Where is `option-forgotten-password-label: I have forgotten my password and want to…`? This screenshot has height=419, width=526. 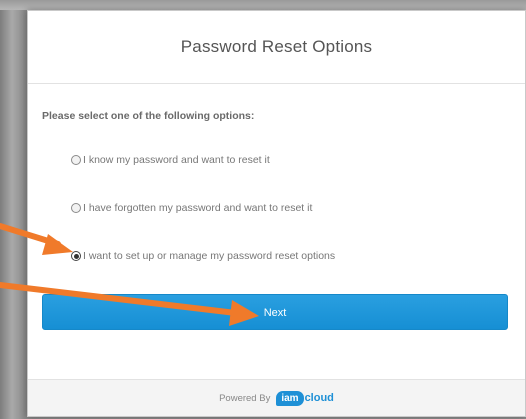 option-forgotten-password-label: I have forgotten my password and want to… is located at coordinates (198, 208).